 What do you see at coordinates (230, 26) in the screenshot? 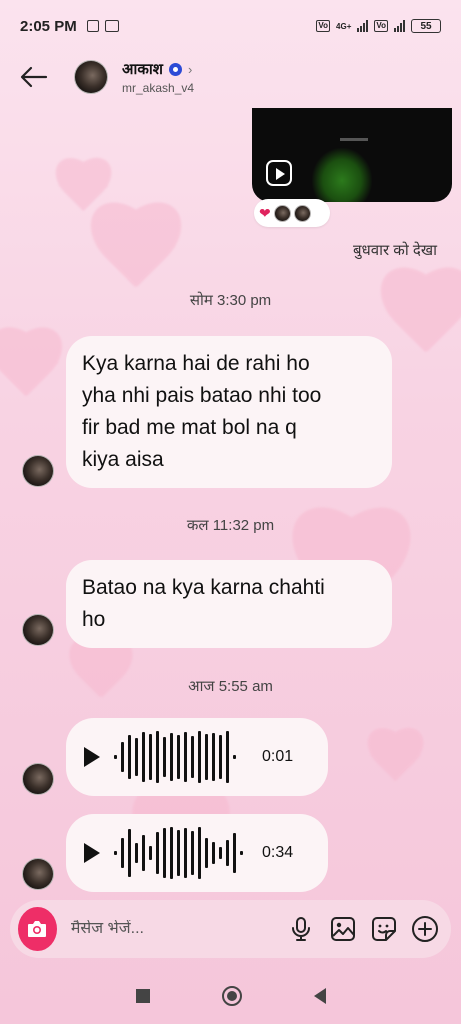
I see `status-bar: 2:05 PM Vo 4G+ Vo 55` at bounding box center [230, 26].